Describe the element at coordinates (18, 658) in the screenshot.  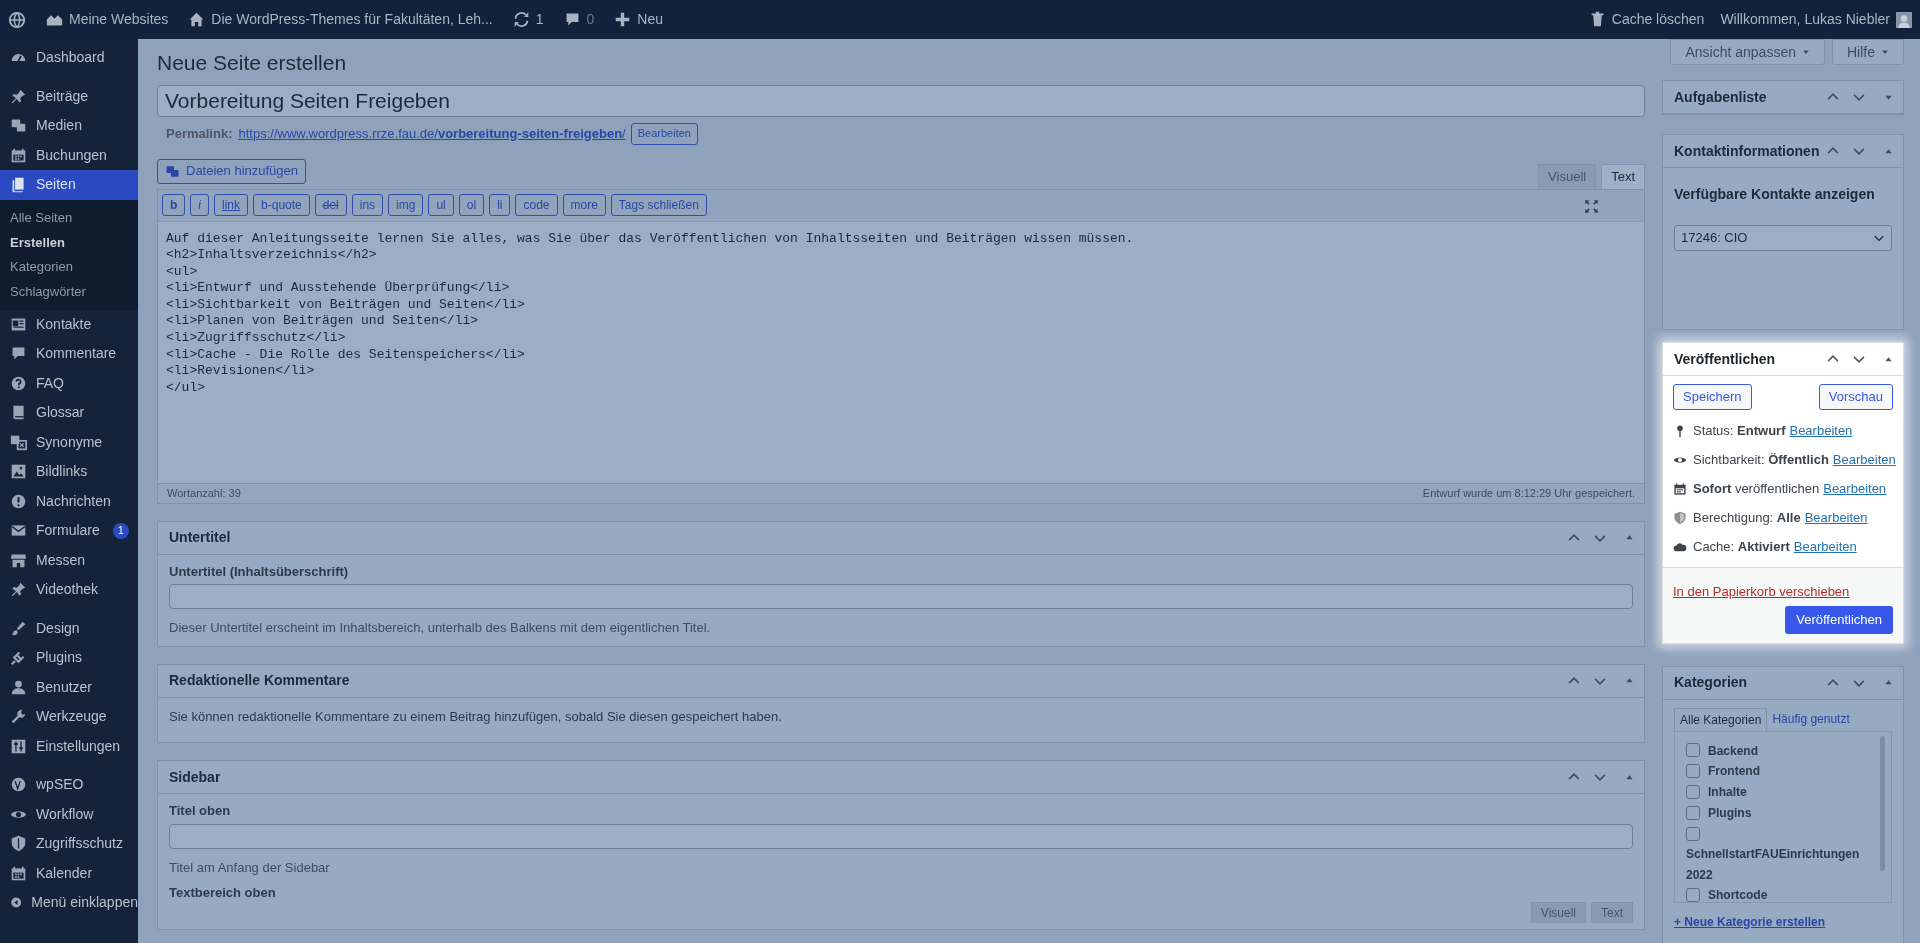
I see `plug-icon` at that location.